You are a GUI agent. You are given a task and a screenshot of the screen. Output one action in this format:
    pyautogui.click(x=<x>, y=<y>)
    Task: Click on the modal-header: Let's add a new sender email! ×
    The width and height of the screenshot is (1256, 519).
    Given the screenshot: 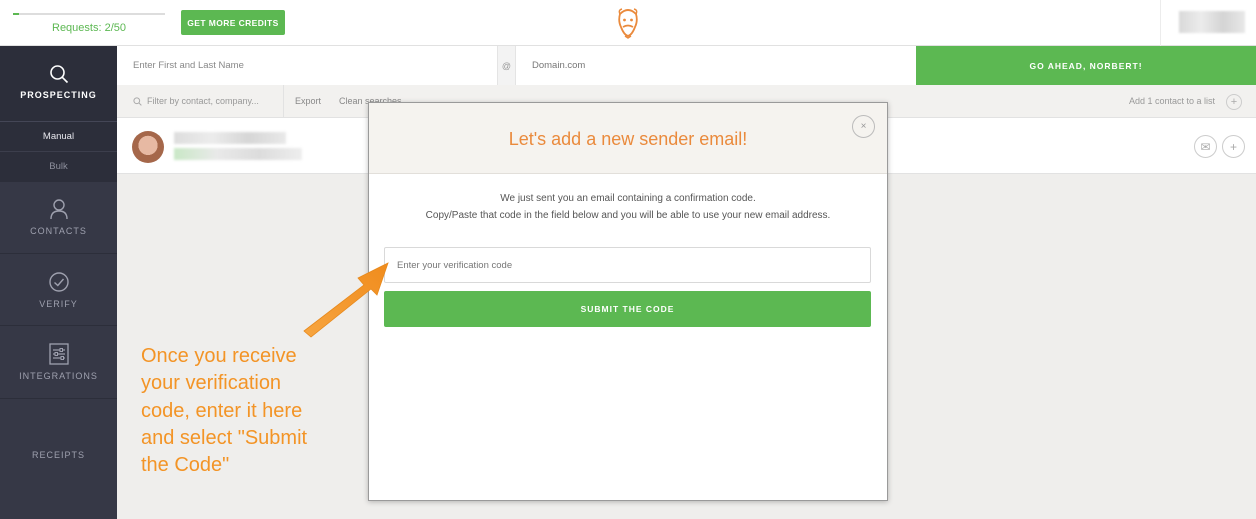 What is the action you would take?
    pyautogui.click(x=628, y=138)
    